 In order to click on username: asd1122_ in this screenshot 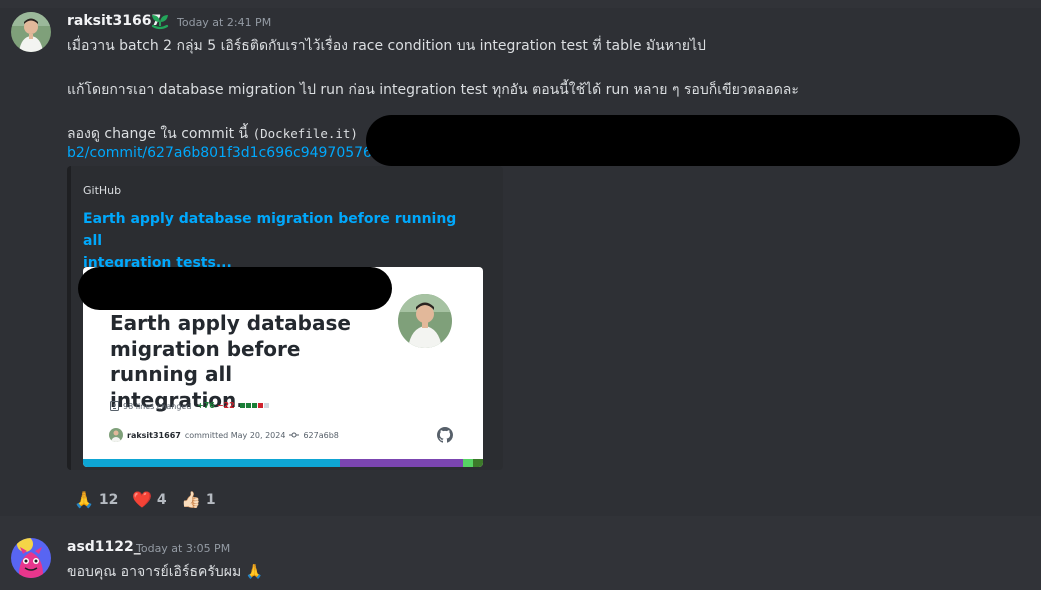, I will do `click(104, 547)`.